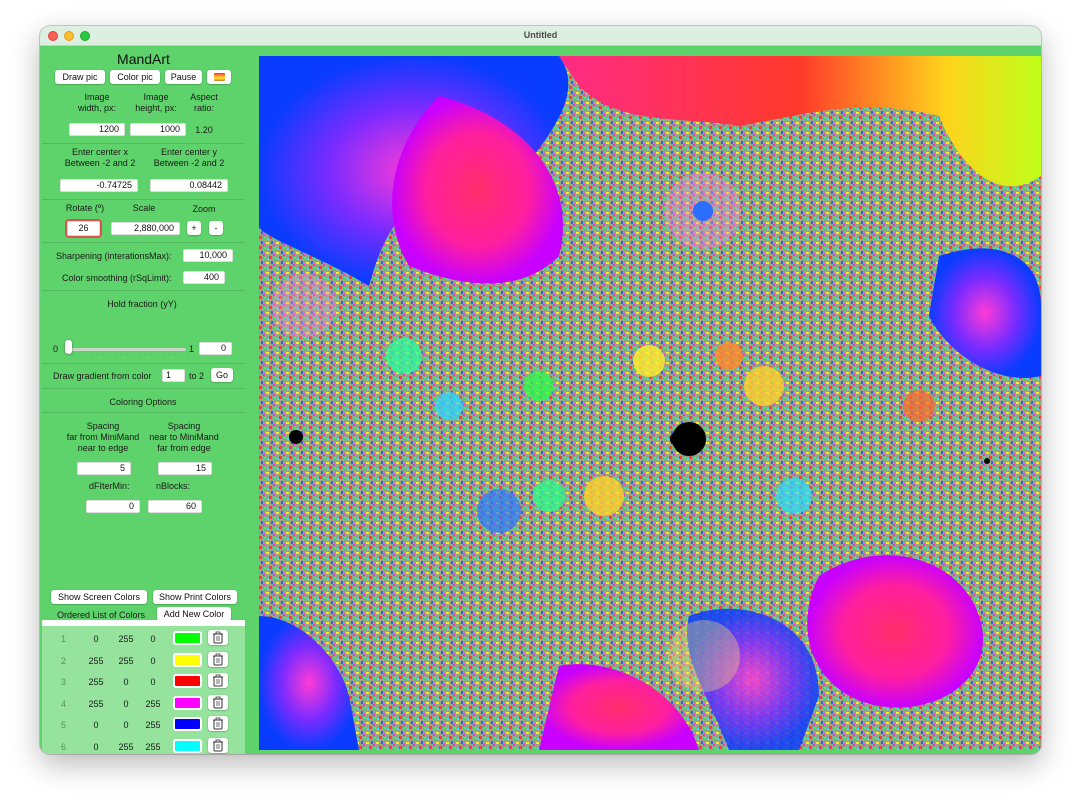 The width and height of the screenshot is (1080, 808). What do you see at coordinates (135, 77) in the screenshot?
I see `color-pic-button: Color pic` at bounding box center [135, 77].